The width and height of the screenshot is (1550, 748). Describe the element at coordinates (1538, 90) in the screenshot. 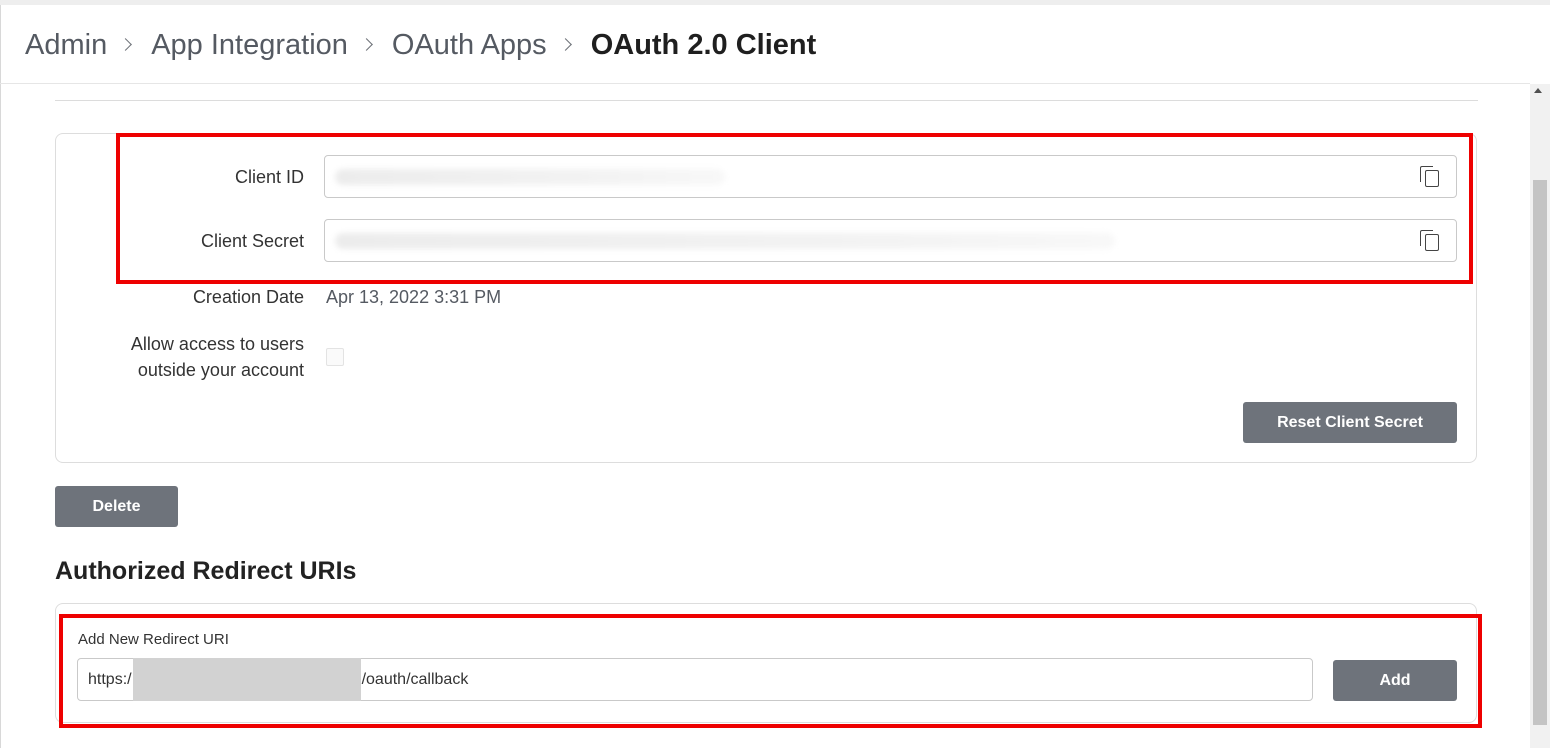

I see `scroll-up-arrow-icon` at that location.